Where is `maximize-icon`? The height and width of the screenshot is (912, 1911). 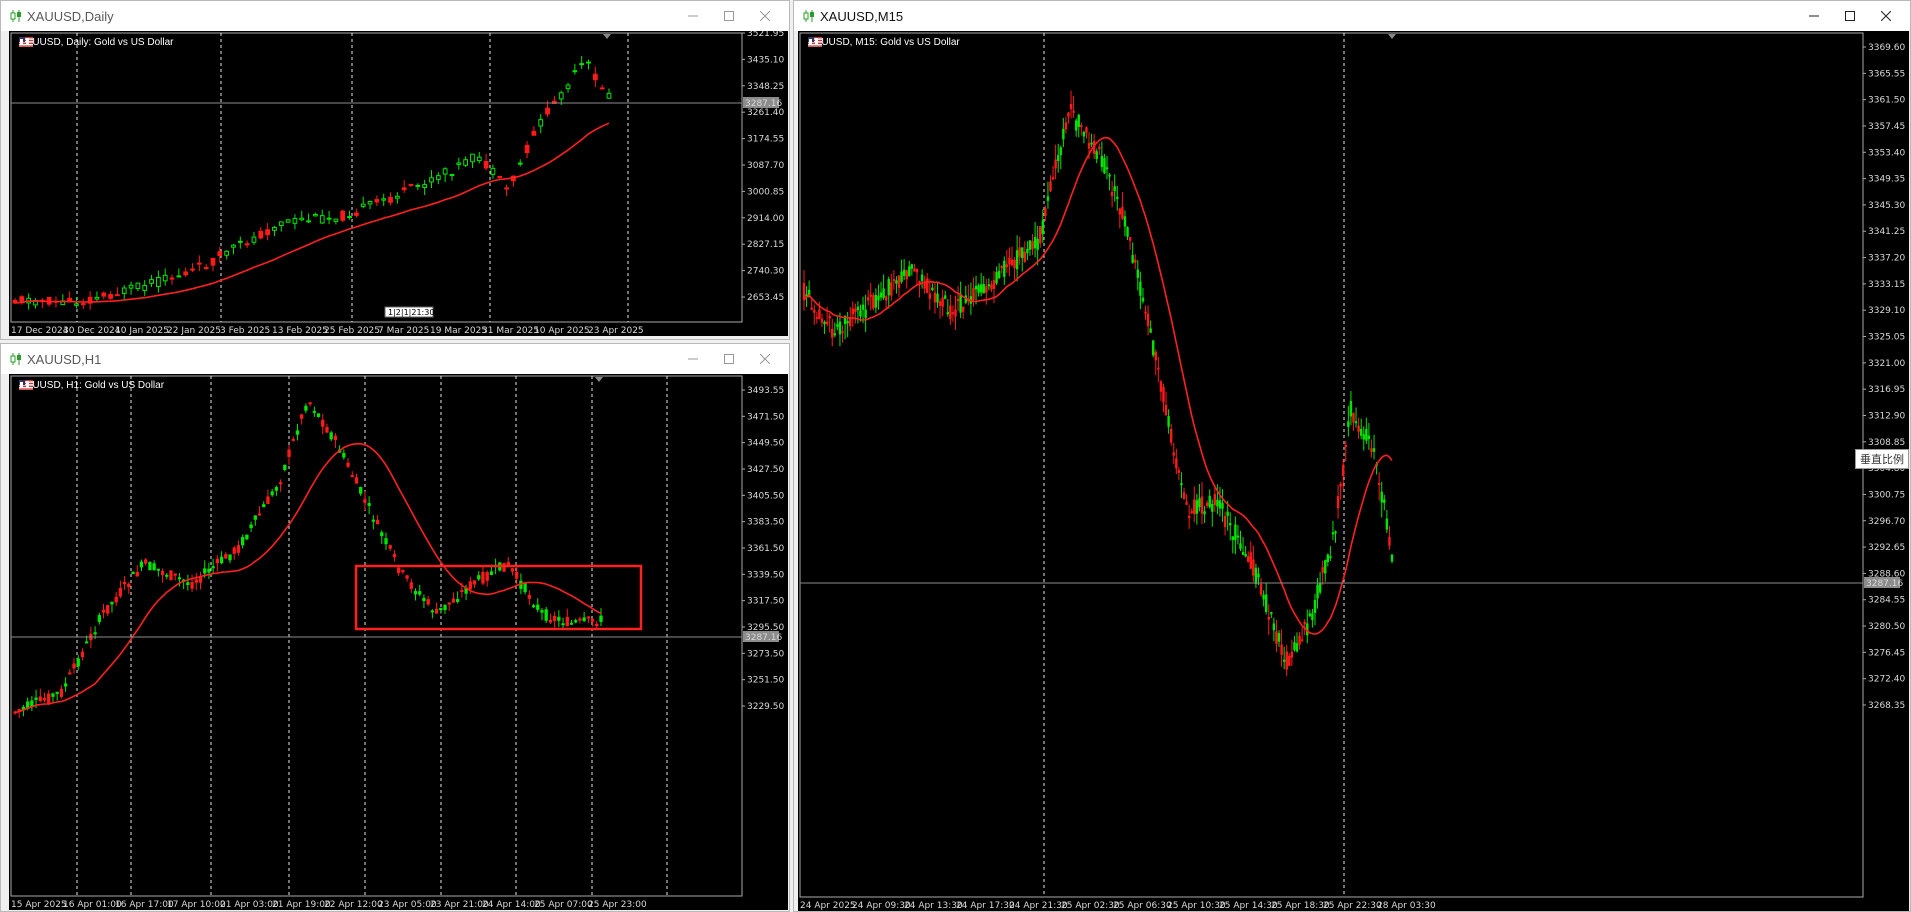 maximize-icon is located at coordinates (1850, 16).